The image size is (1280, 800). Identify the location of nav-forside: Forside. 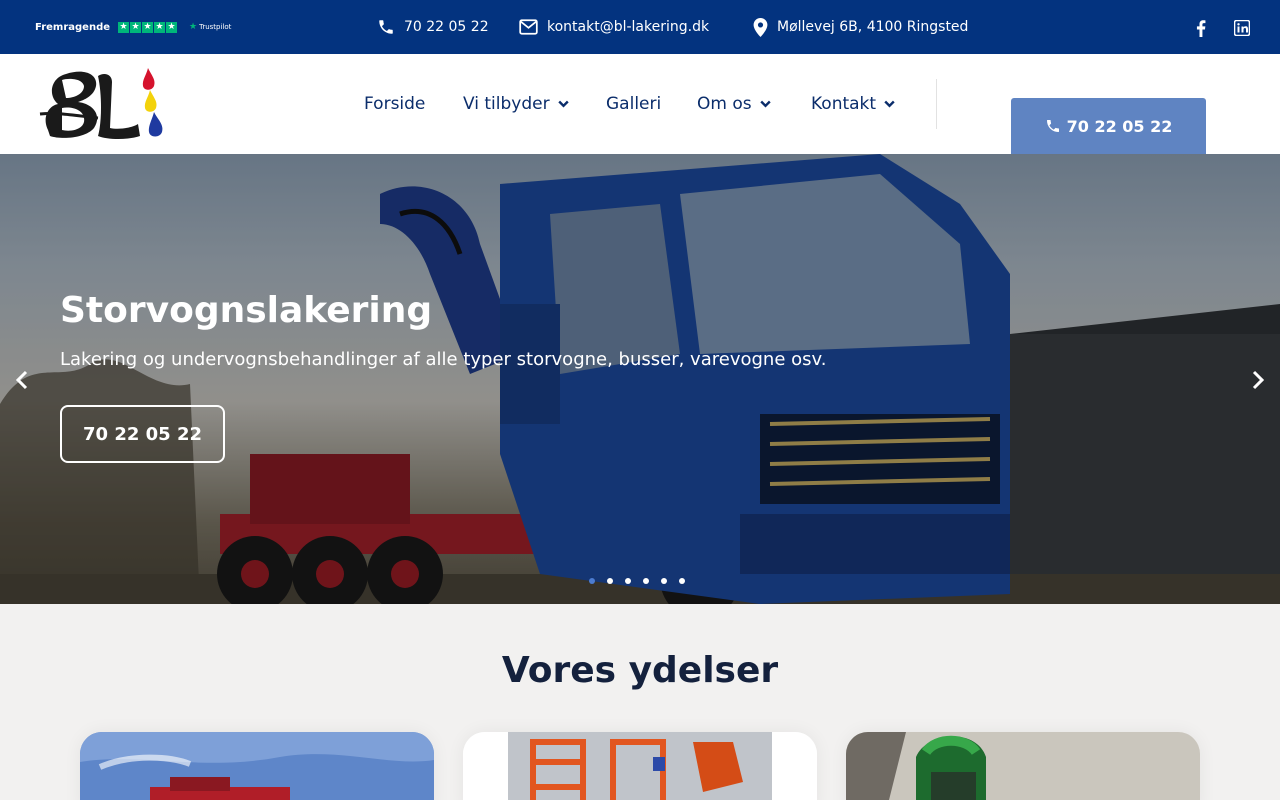
(394, 104).